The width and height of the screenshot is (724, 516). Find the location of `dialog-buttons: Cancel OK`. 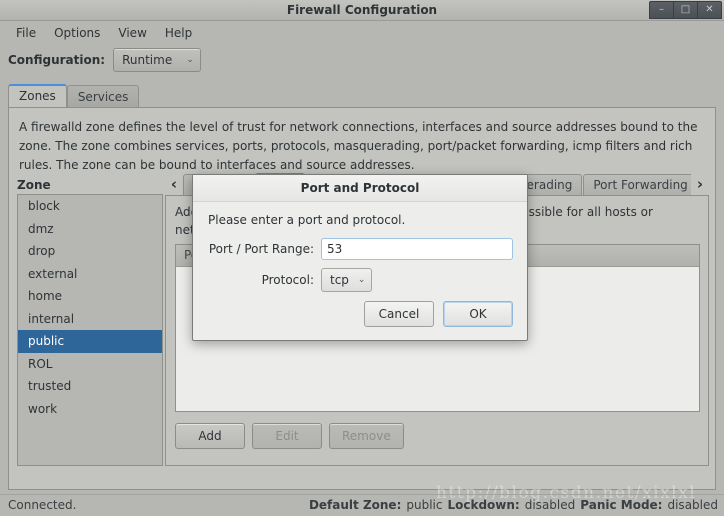

dialog-buttons: Cancel OK is located at coordinates (438, 314).